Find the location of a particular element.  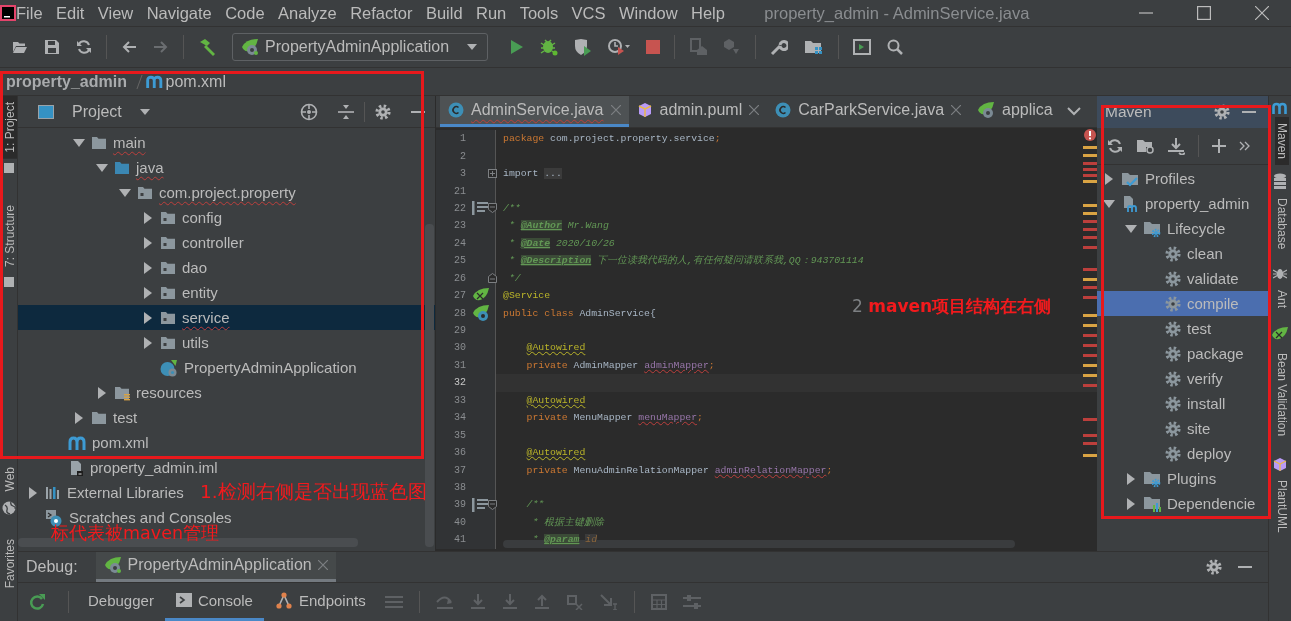

editor-tab: AdminService.java is located at coordinates (534, 111).